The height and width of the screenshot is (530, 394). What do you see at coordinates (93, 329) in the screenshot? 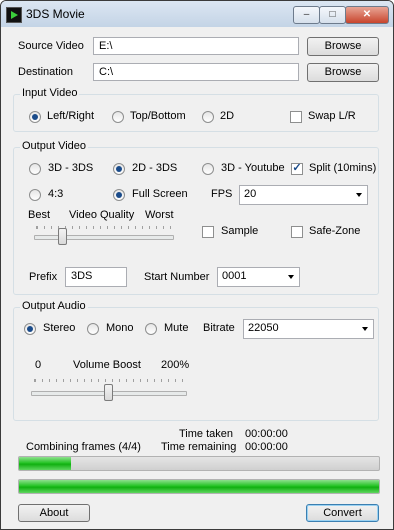
I see `audio-mono-radio` at bounding box center [93, 329].